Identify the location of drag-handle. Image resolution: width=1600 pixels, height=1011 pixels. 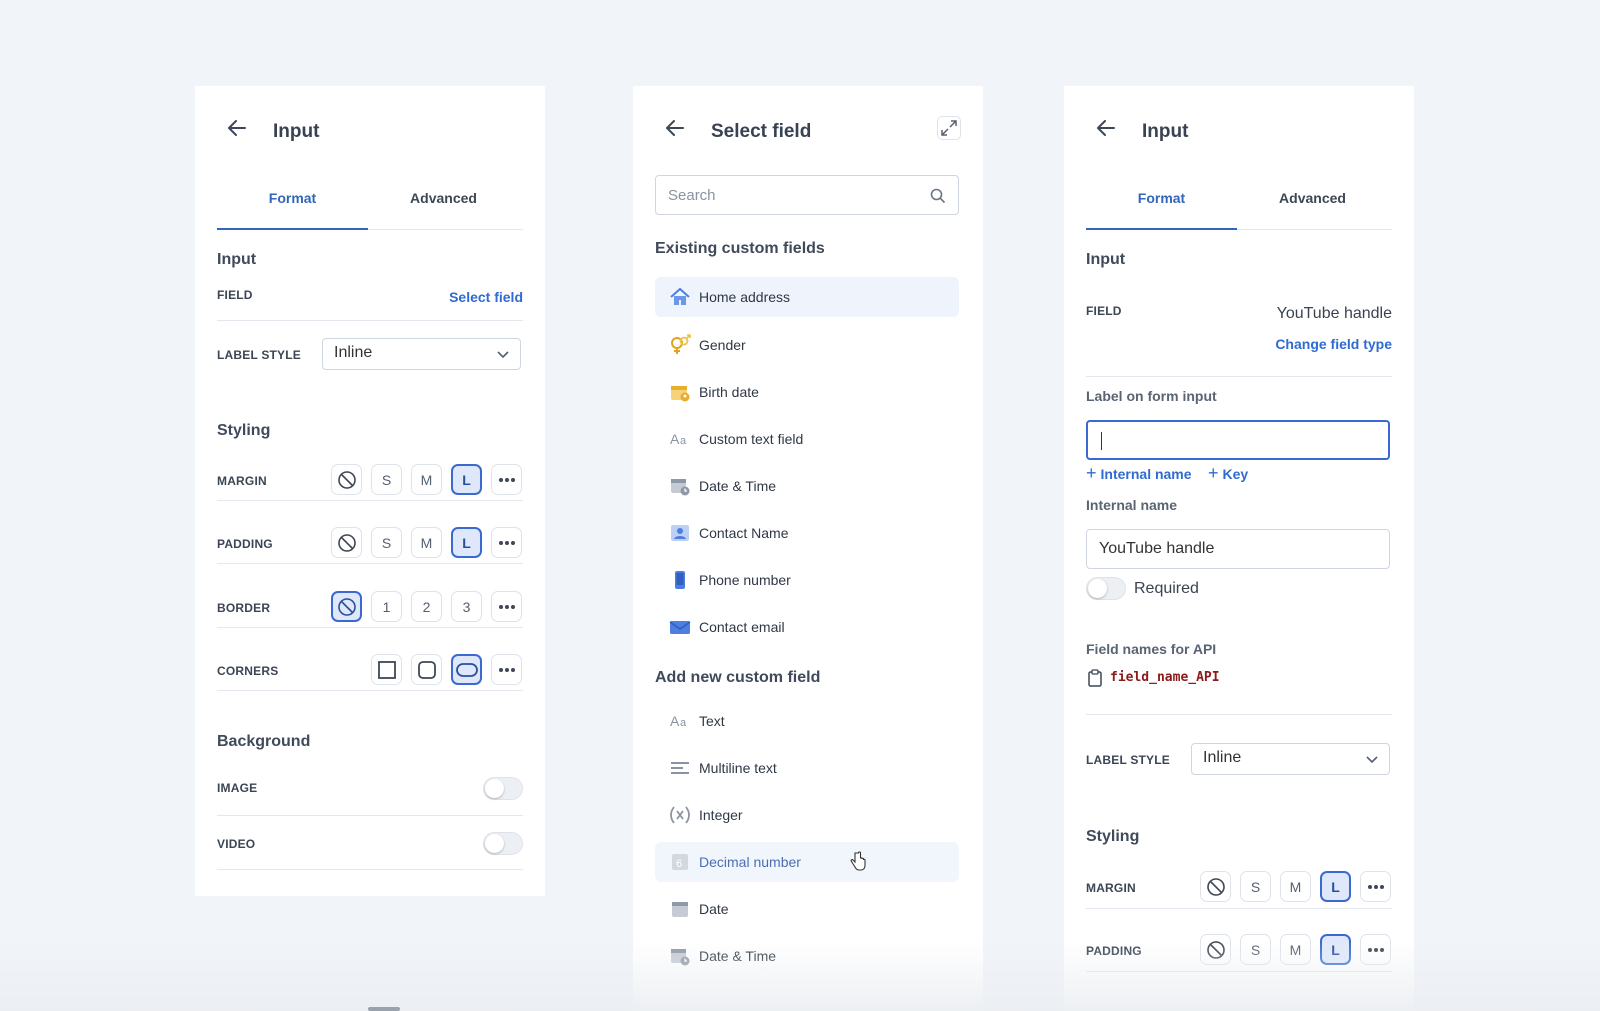
(384, 1009).